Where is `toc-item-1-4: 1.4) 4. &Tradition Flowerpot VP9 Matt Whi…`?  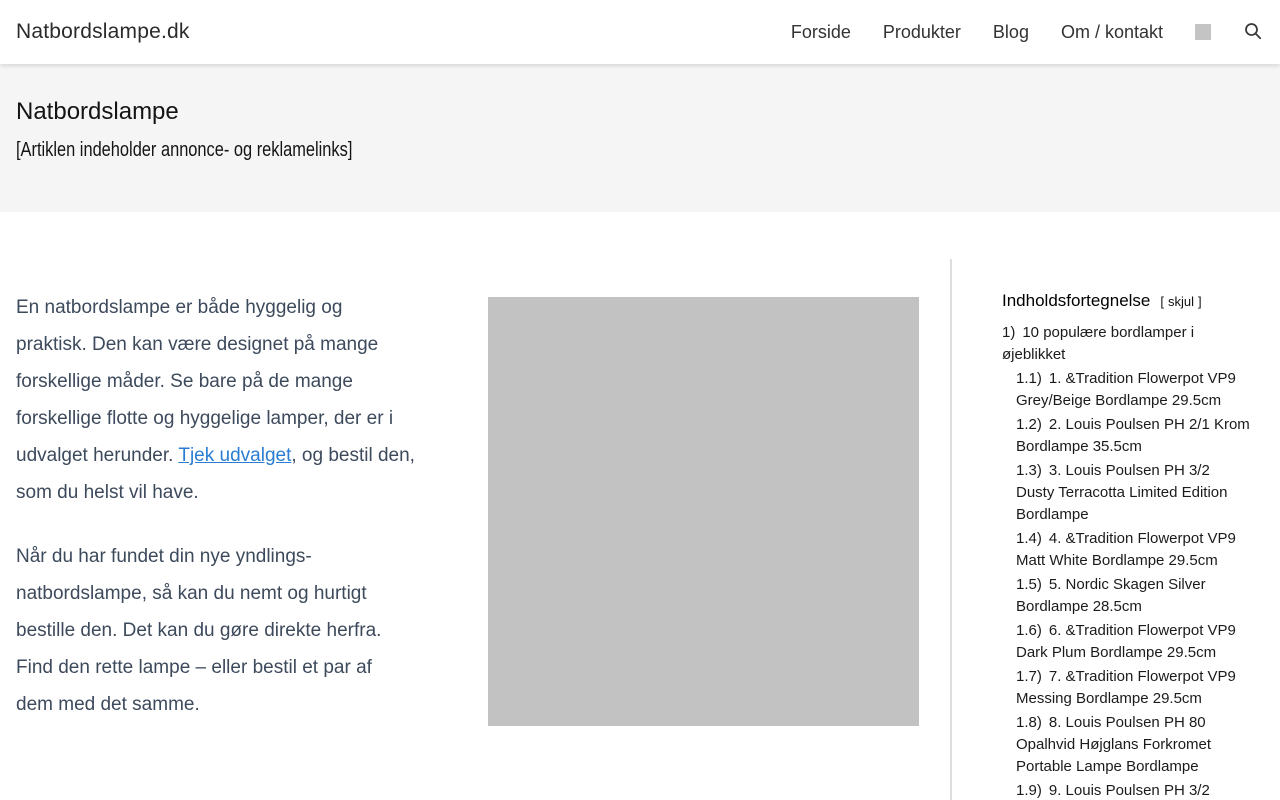
toc-item-1-4: 1.4) 4. &Tradition Flowerpot VP9 Matt Whi… is located at coordinates (1126, 550).